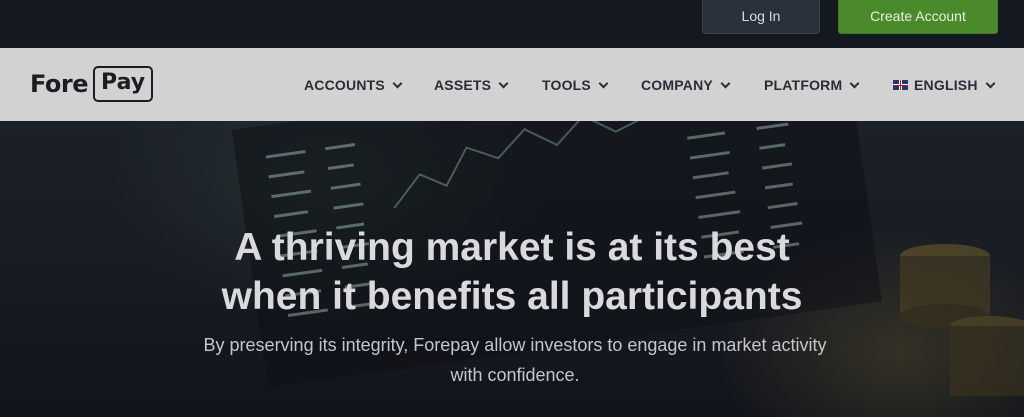 The image size is (1024, 417). What do you see at coordinates (463, 85) in the screenshot?
I see `nav-item-label: ASSETS` at bounding box center [463, 85].